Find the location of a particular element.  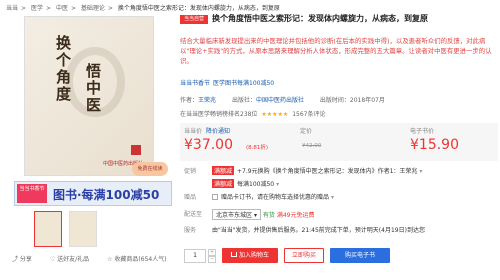

thumbnail-back is located at coordinates (83, 229).